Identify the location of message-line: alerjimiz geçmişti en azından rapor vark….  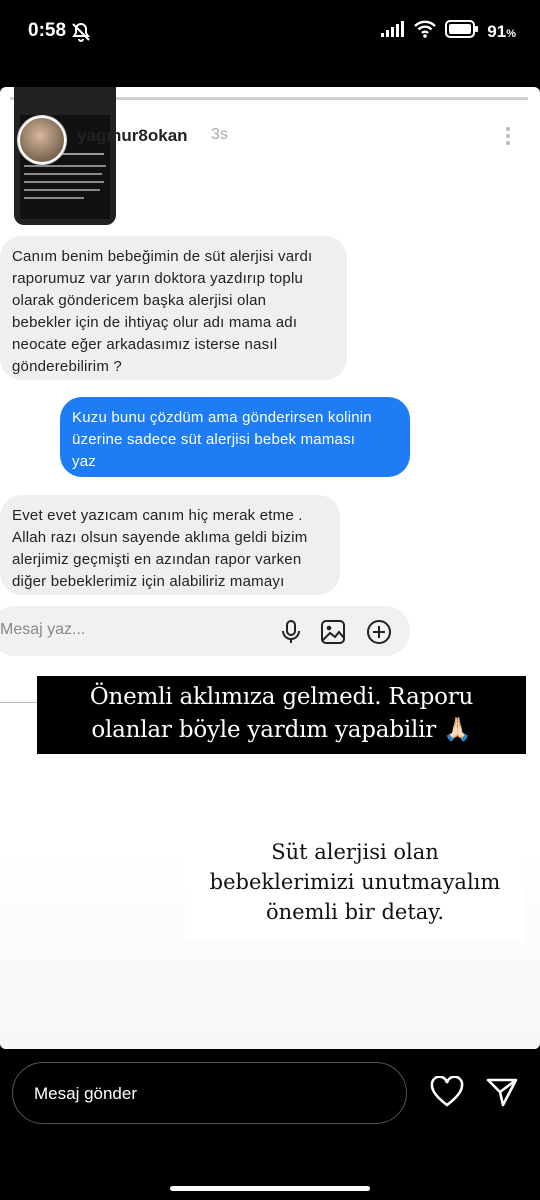
(157, 559).